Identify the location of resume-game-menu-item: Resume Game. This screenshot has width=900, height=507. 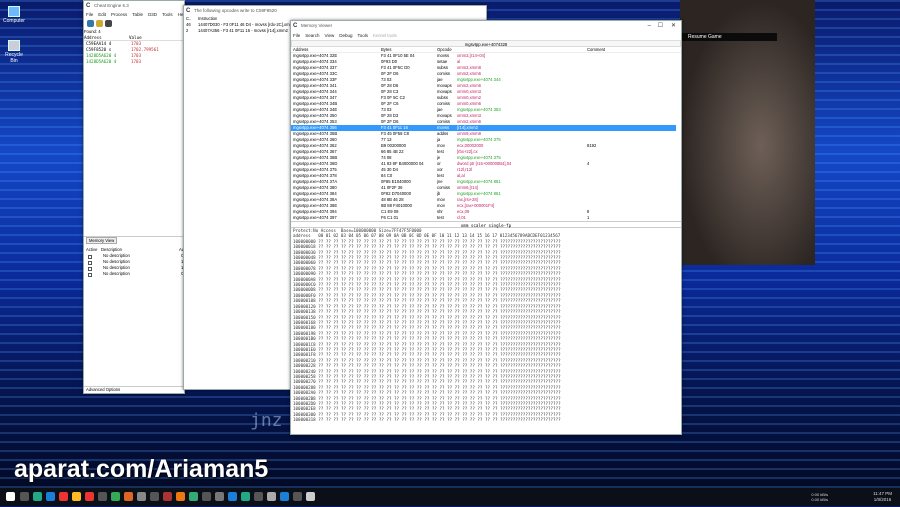
(729, 37).